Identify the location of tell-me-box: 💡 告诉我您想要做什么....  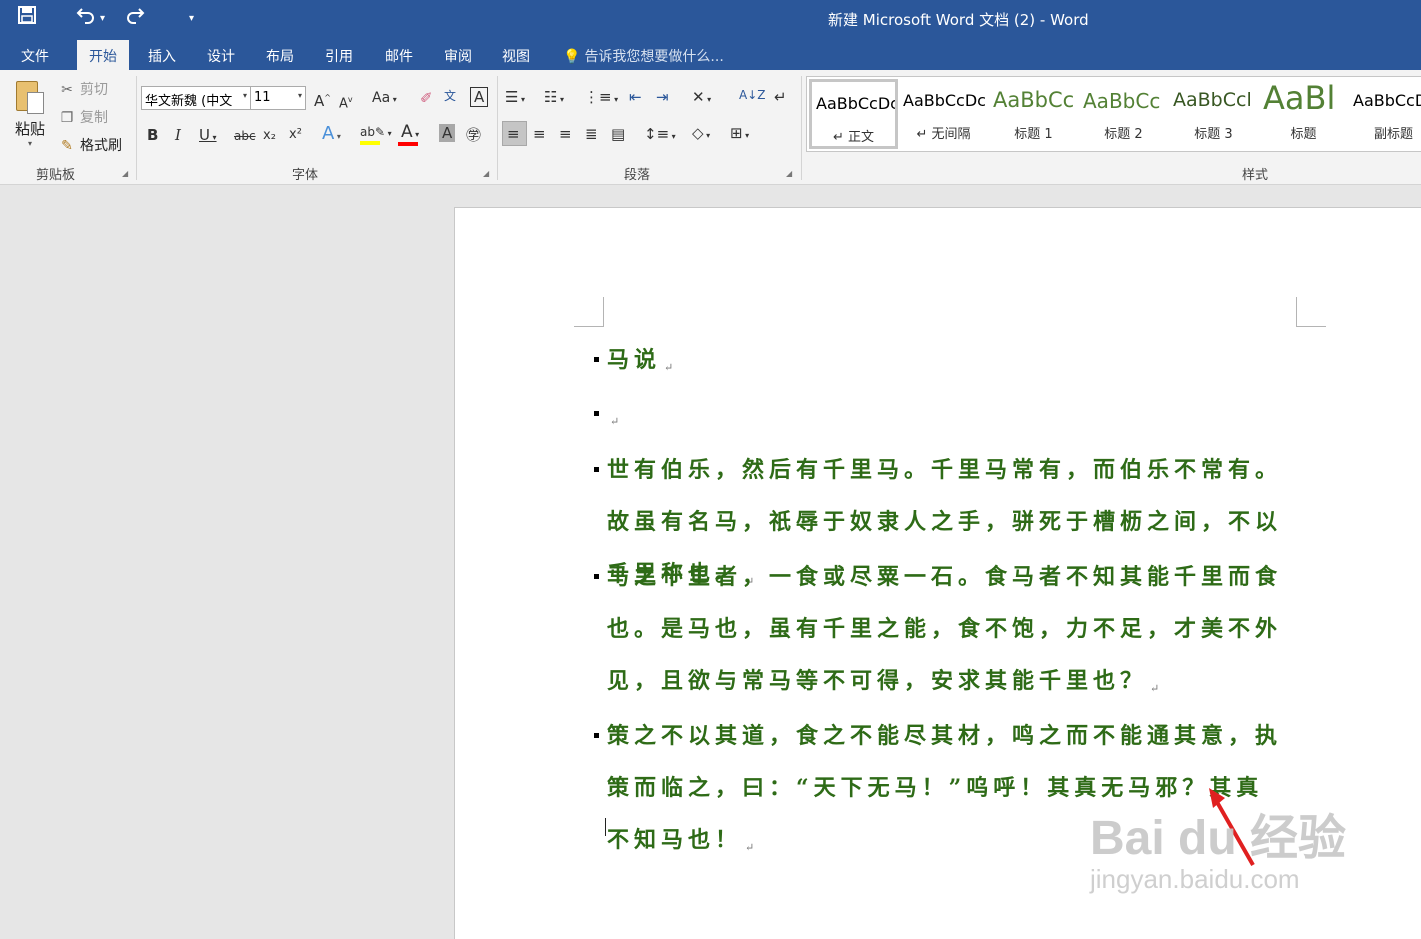
(643, 56).